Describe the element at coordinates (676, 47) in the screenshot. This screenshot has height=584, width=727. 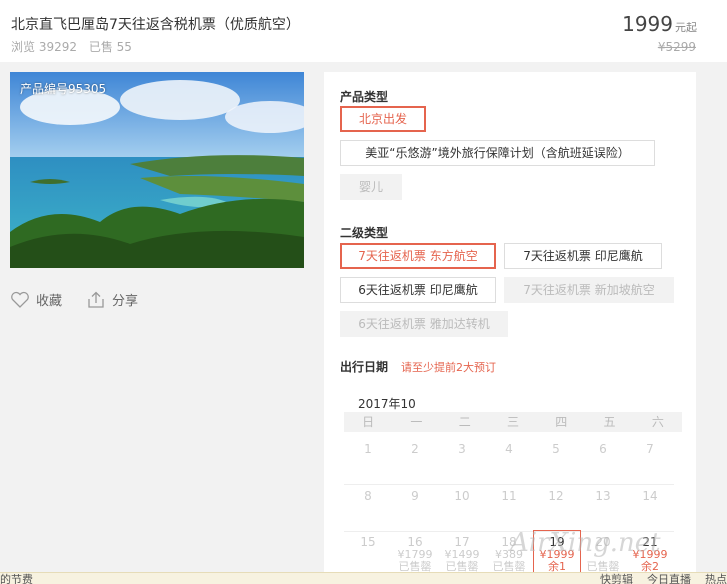
I see `original-price: ¥5299` at that location.